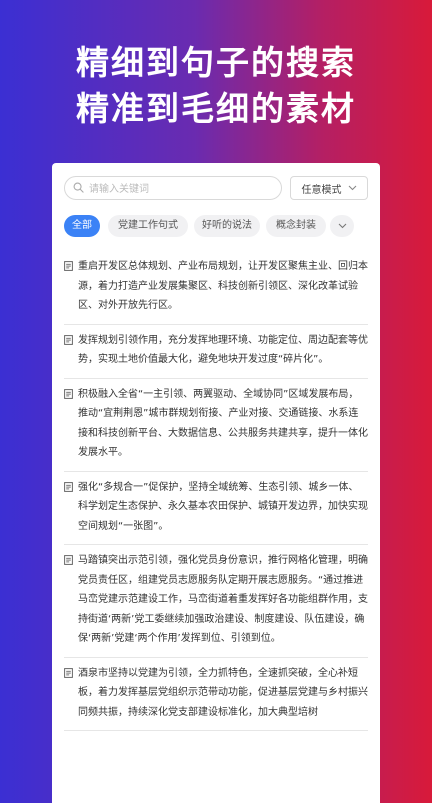 This screenshot has height=803, width=432. What do you see at coordinates (321, 190) in the screenshot?
I see `mode-select-label: 任意模式` at bounding box center [321, 190].